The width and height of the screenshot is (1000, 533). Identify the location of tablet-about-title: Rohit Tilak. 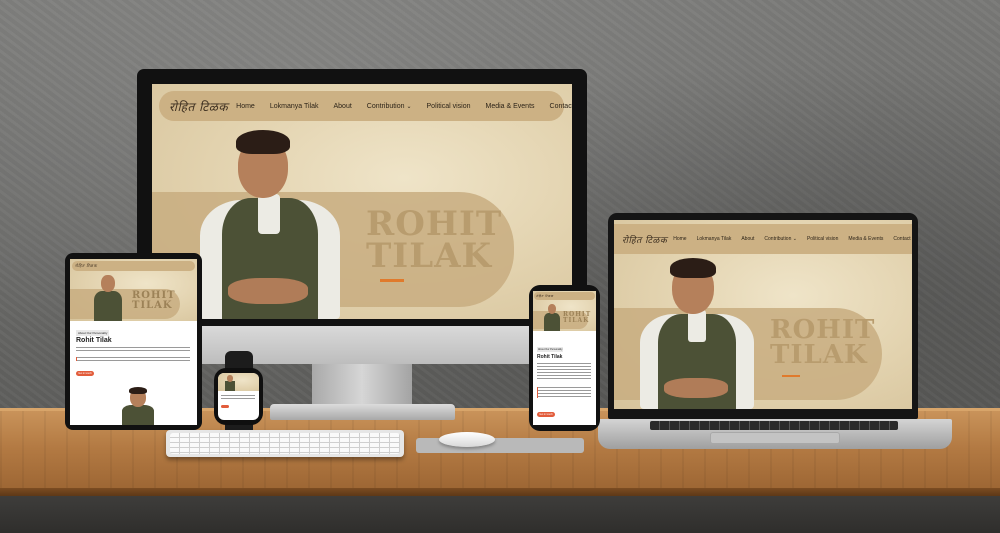
(94, 340).